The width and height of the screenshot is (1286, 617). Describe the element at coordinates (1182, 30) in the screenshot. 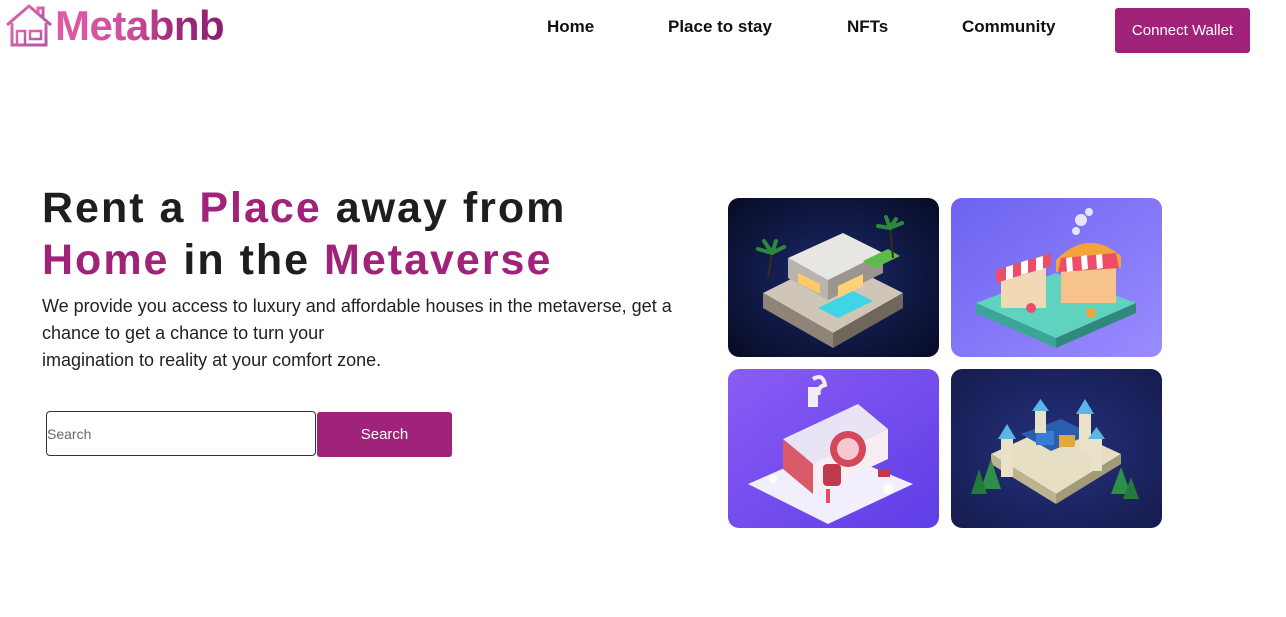

I see `connect-wallet-button: Connect Wallet` at that location.